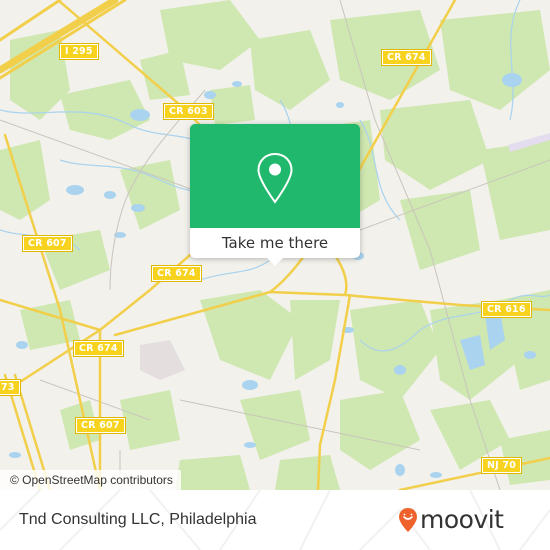  What do you see at coordinates (90, 480) in the screenshot?
I see `map-attribution: © OpenStreetMap contributors` at bounding box center [90, 480].